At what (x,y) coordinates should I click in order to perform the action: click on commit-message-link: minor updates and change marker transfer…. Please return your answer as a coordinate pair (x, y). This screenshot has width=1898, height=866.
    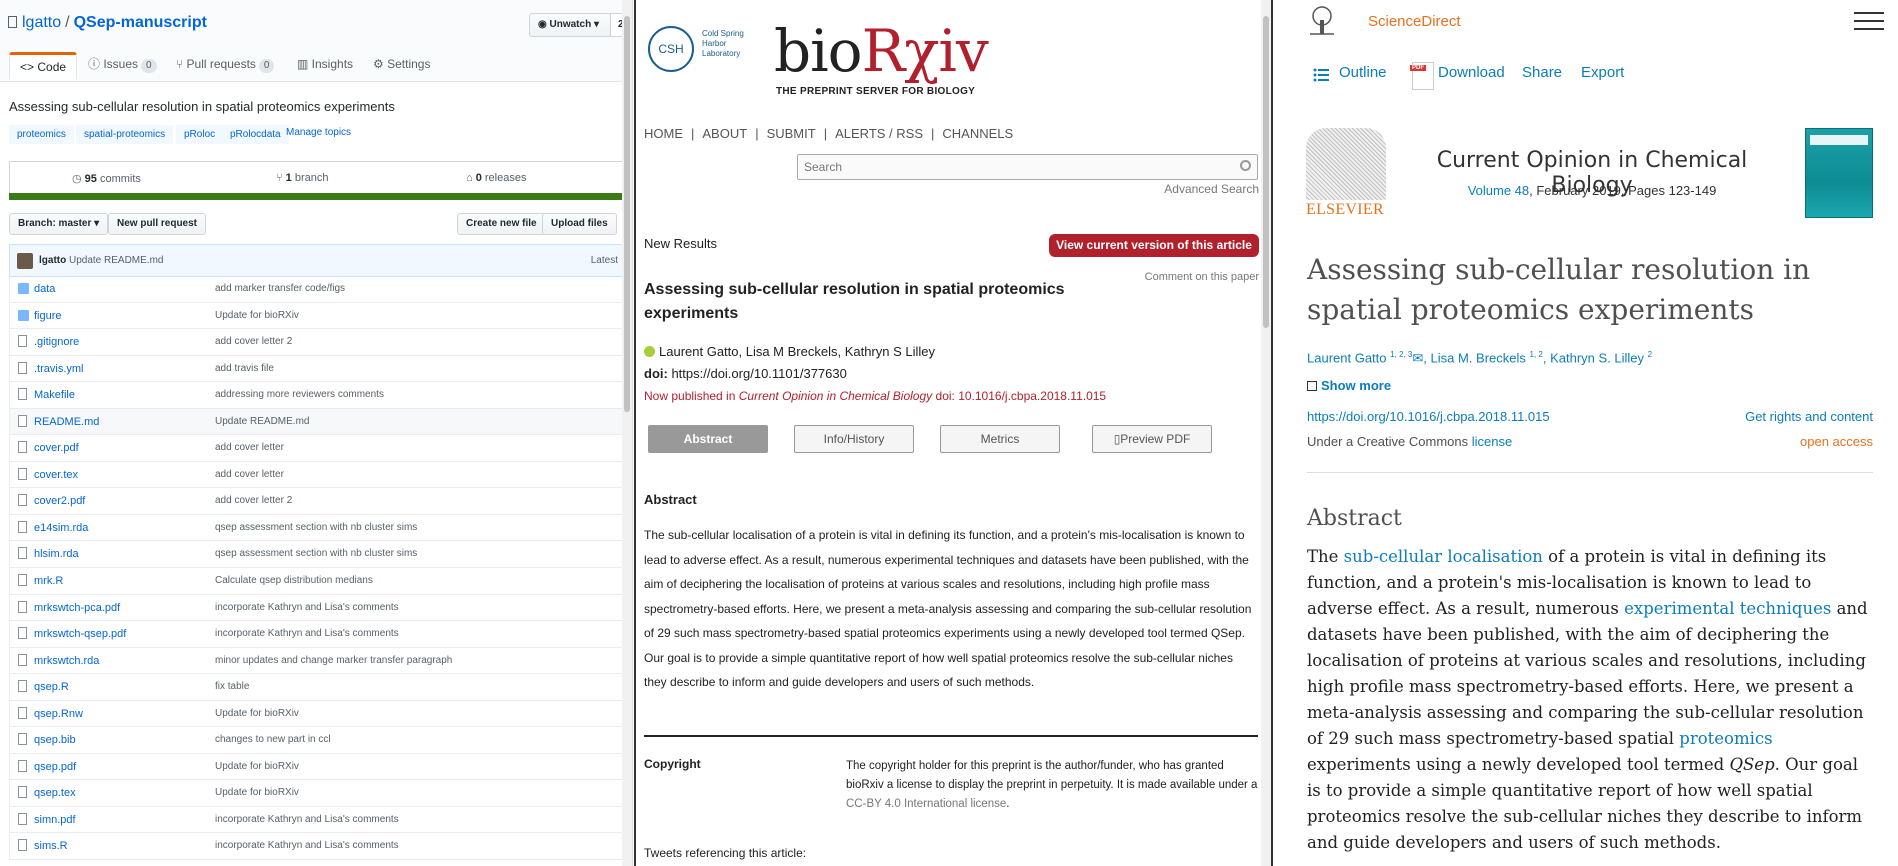
    Looking at the image, I should click on (333, 660).